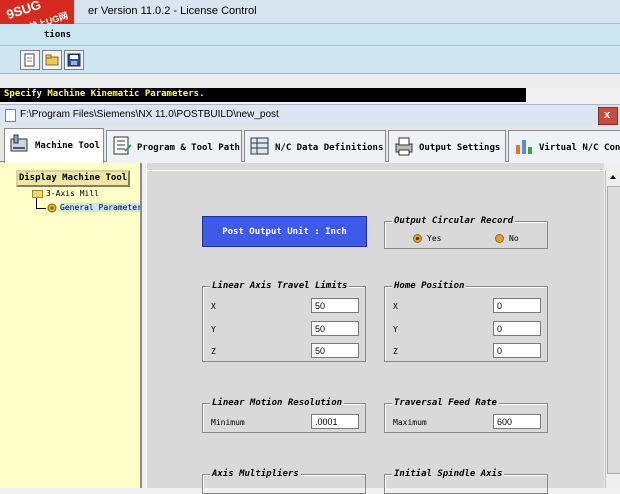 Image resolution: width=620 pixels, height=494 pixels. I want to click on printer-icon, so click(404, 146).